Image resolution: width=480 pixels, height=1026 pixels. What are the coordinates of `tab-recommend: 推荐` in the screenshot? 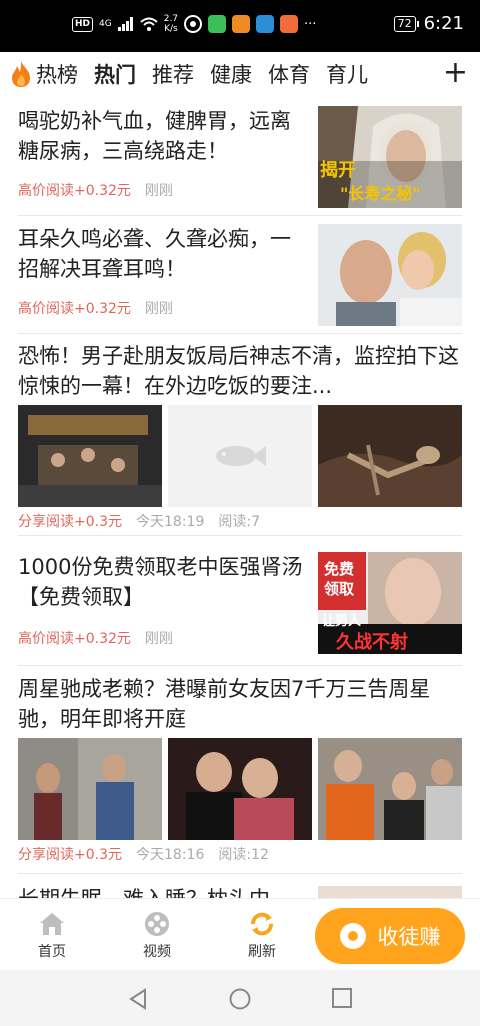 It's located at (173, 74).